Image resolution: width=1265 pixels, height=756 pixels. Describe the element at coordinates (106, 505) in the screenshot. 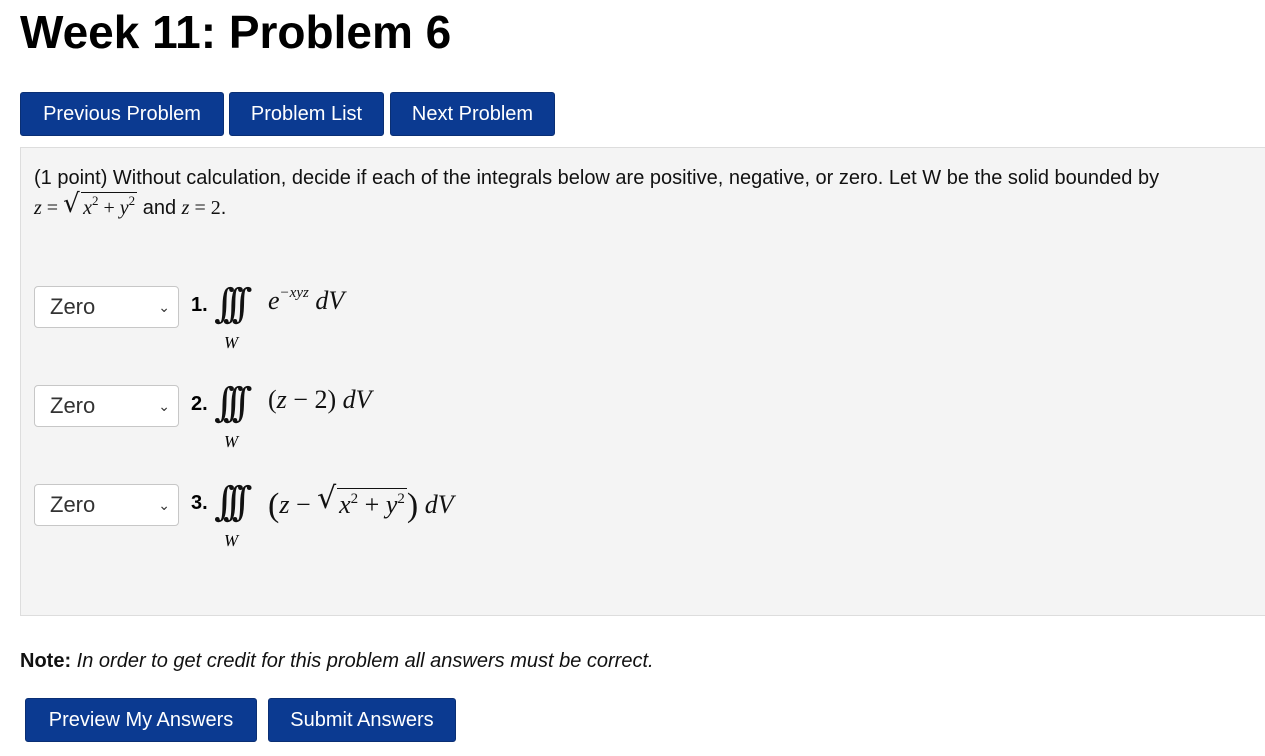

I see `answer-select-3: Zero ⌄` at that location.